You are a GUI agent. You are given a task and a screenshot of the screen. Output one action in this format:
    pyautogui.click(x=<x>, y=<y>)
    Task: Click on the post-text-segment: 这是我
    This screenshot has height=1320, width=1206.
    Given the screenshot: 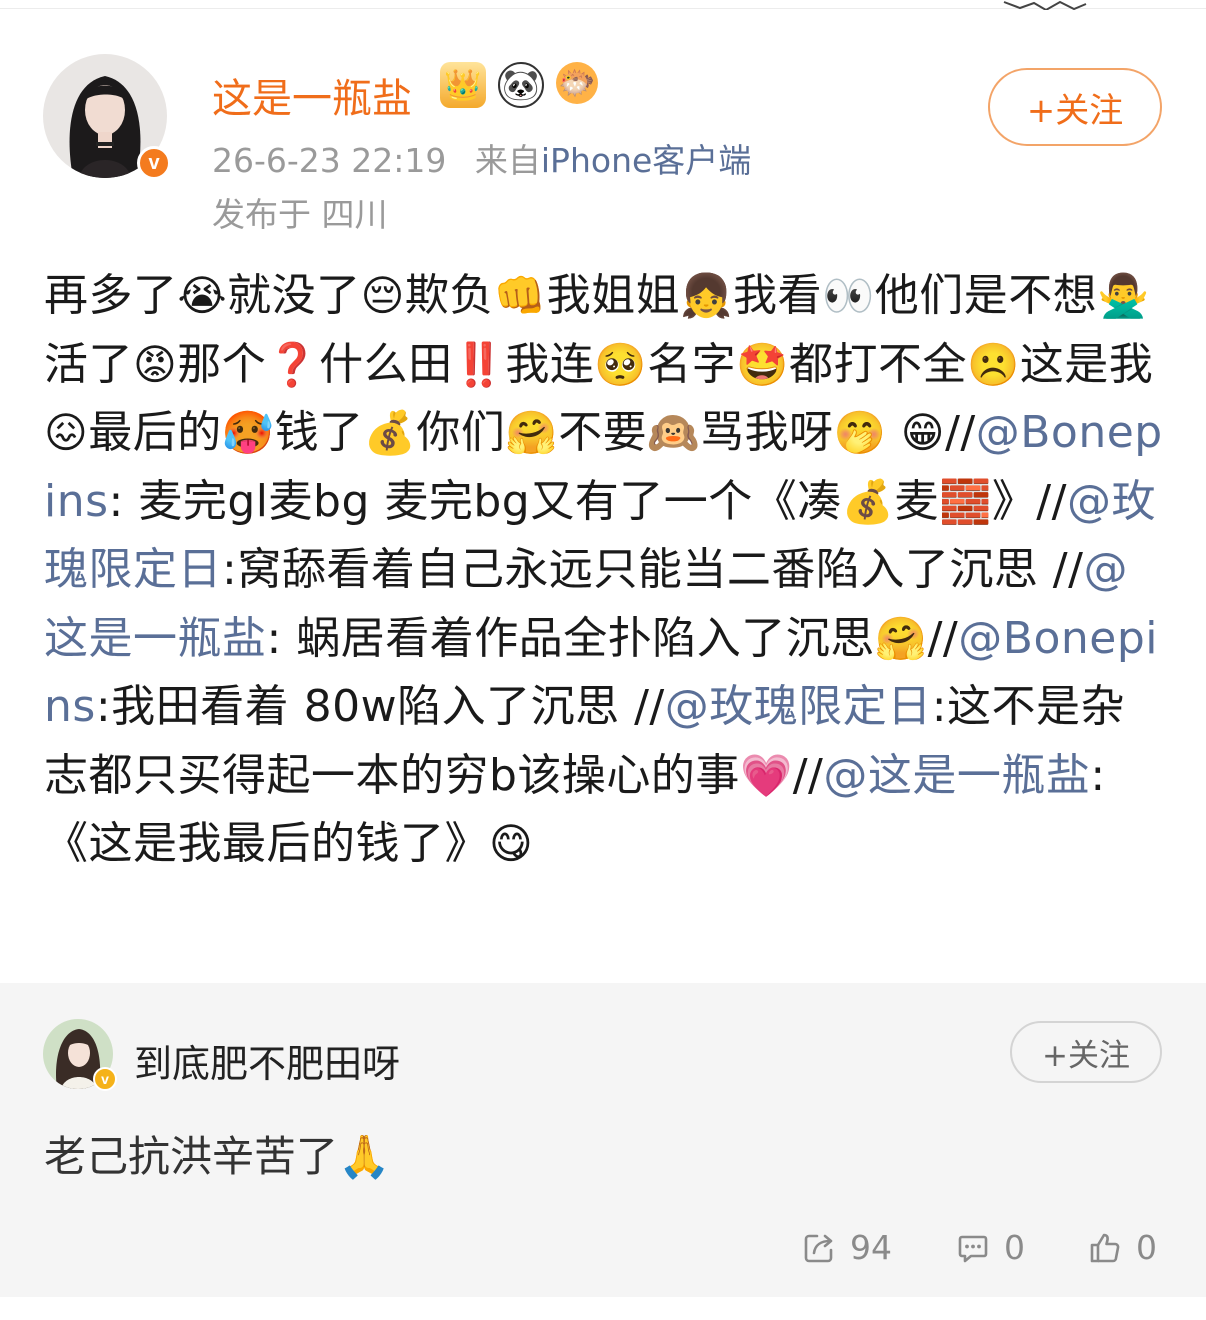 What is the action you would take?
    pyautogui.click(x=1086, y=364)
    